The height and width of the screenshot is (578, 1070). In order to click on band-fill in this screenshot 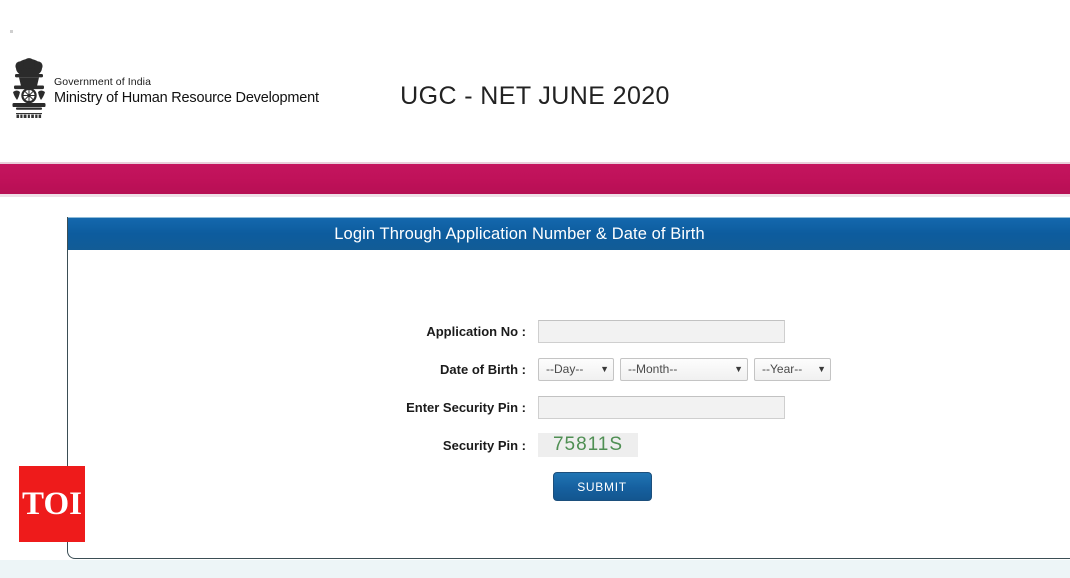, I will do `click(535, 179)`.